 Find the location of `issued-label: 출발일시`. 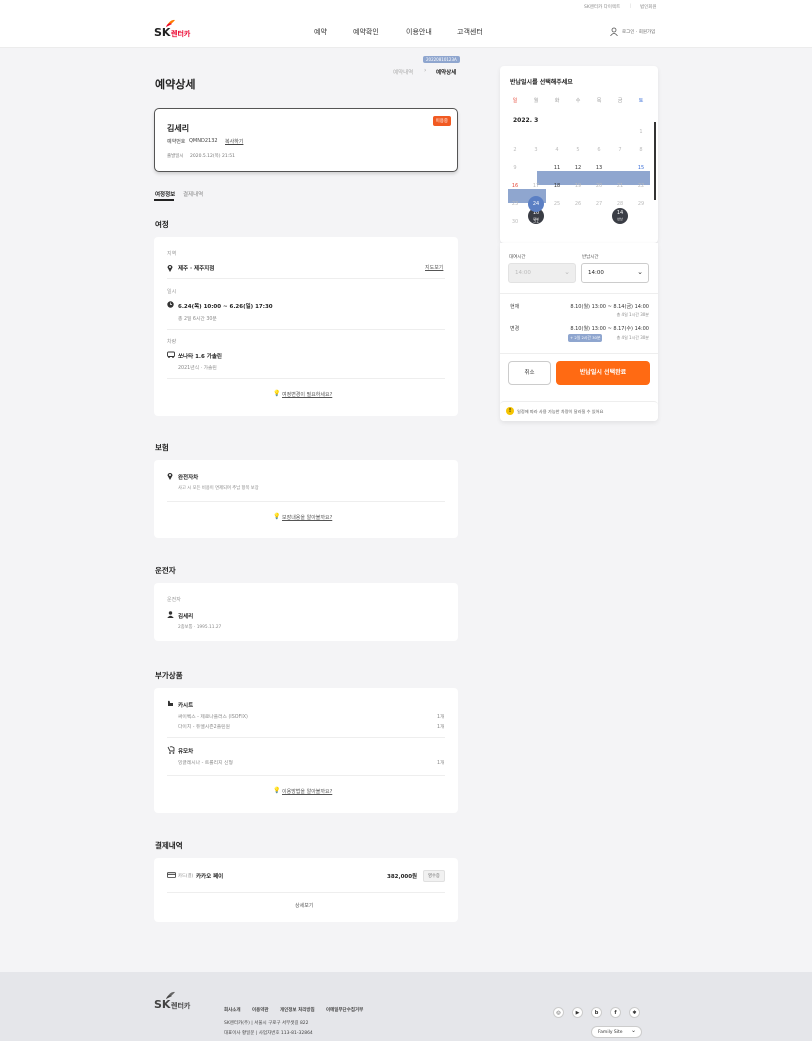

issued-label: 출발일시 is located at coordinates (175, 156).